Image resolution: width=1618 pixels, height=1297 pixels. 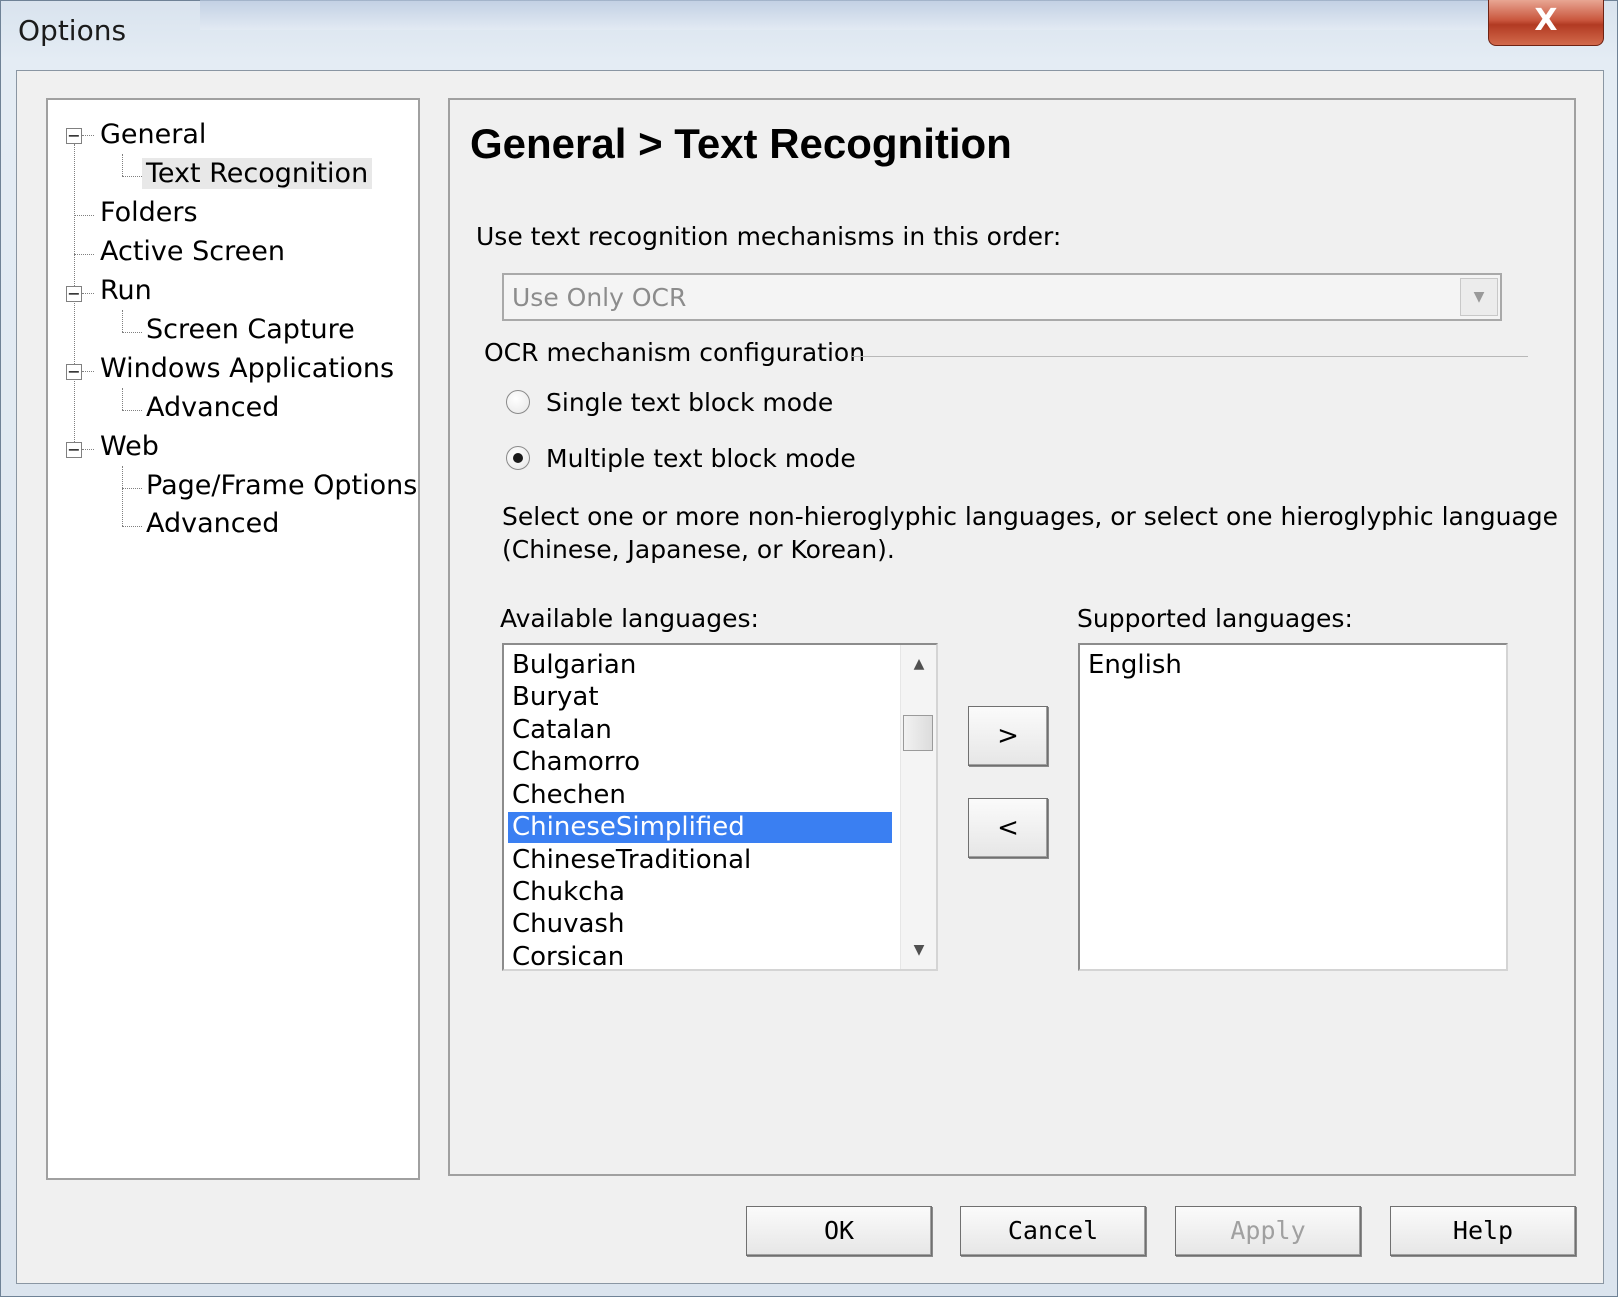 I want to click on available-languages-label: Available languages:, so click(x=629, y=618).